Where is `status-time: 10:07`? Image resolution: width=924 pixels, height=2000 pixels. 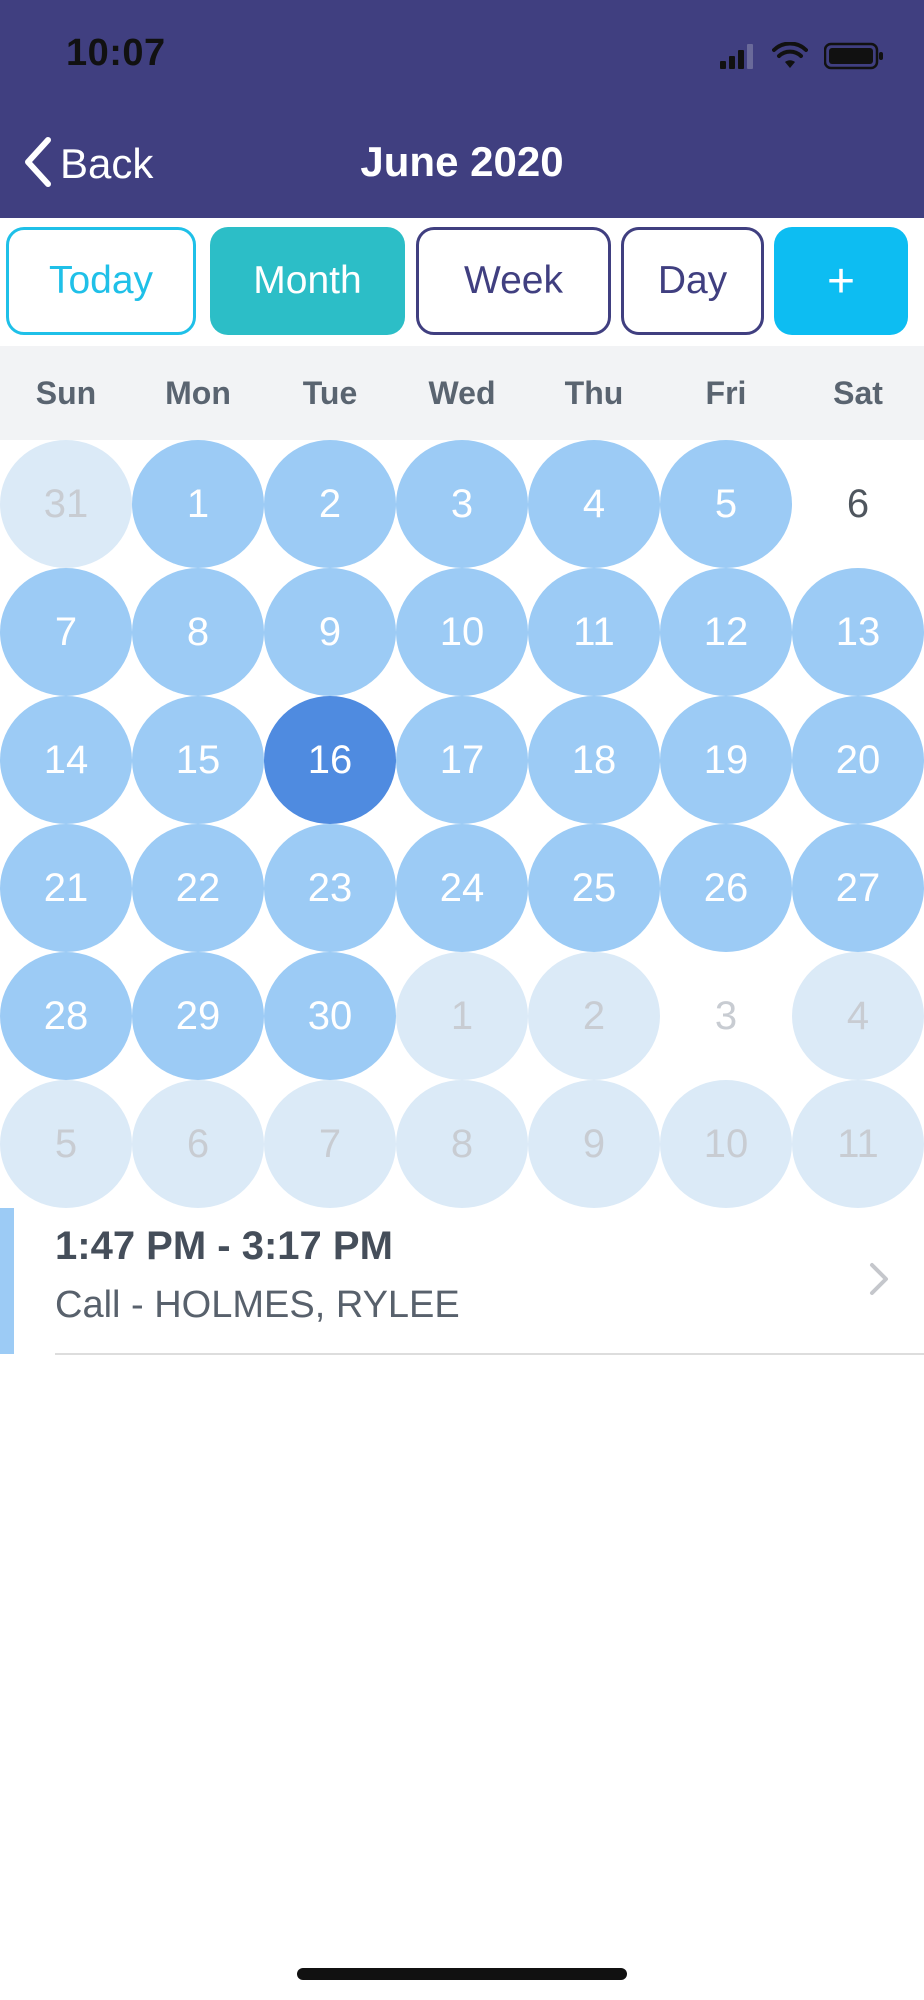 status-time: 10:07 is located at coordinates (116, 53).